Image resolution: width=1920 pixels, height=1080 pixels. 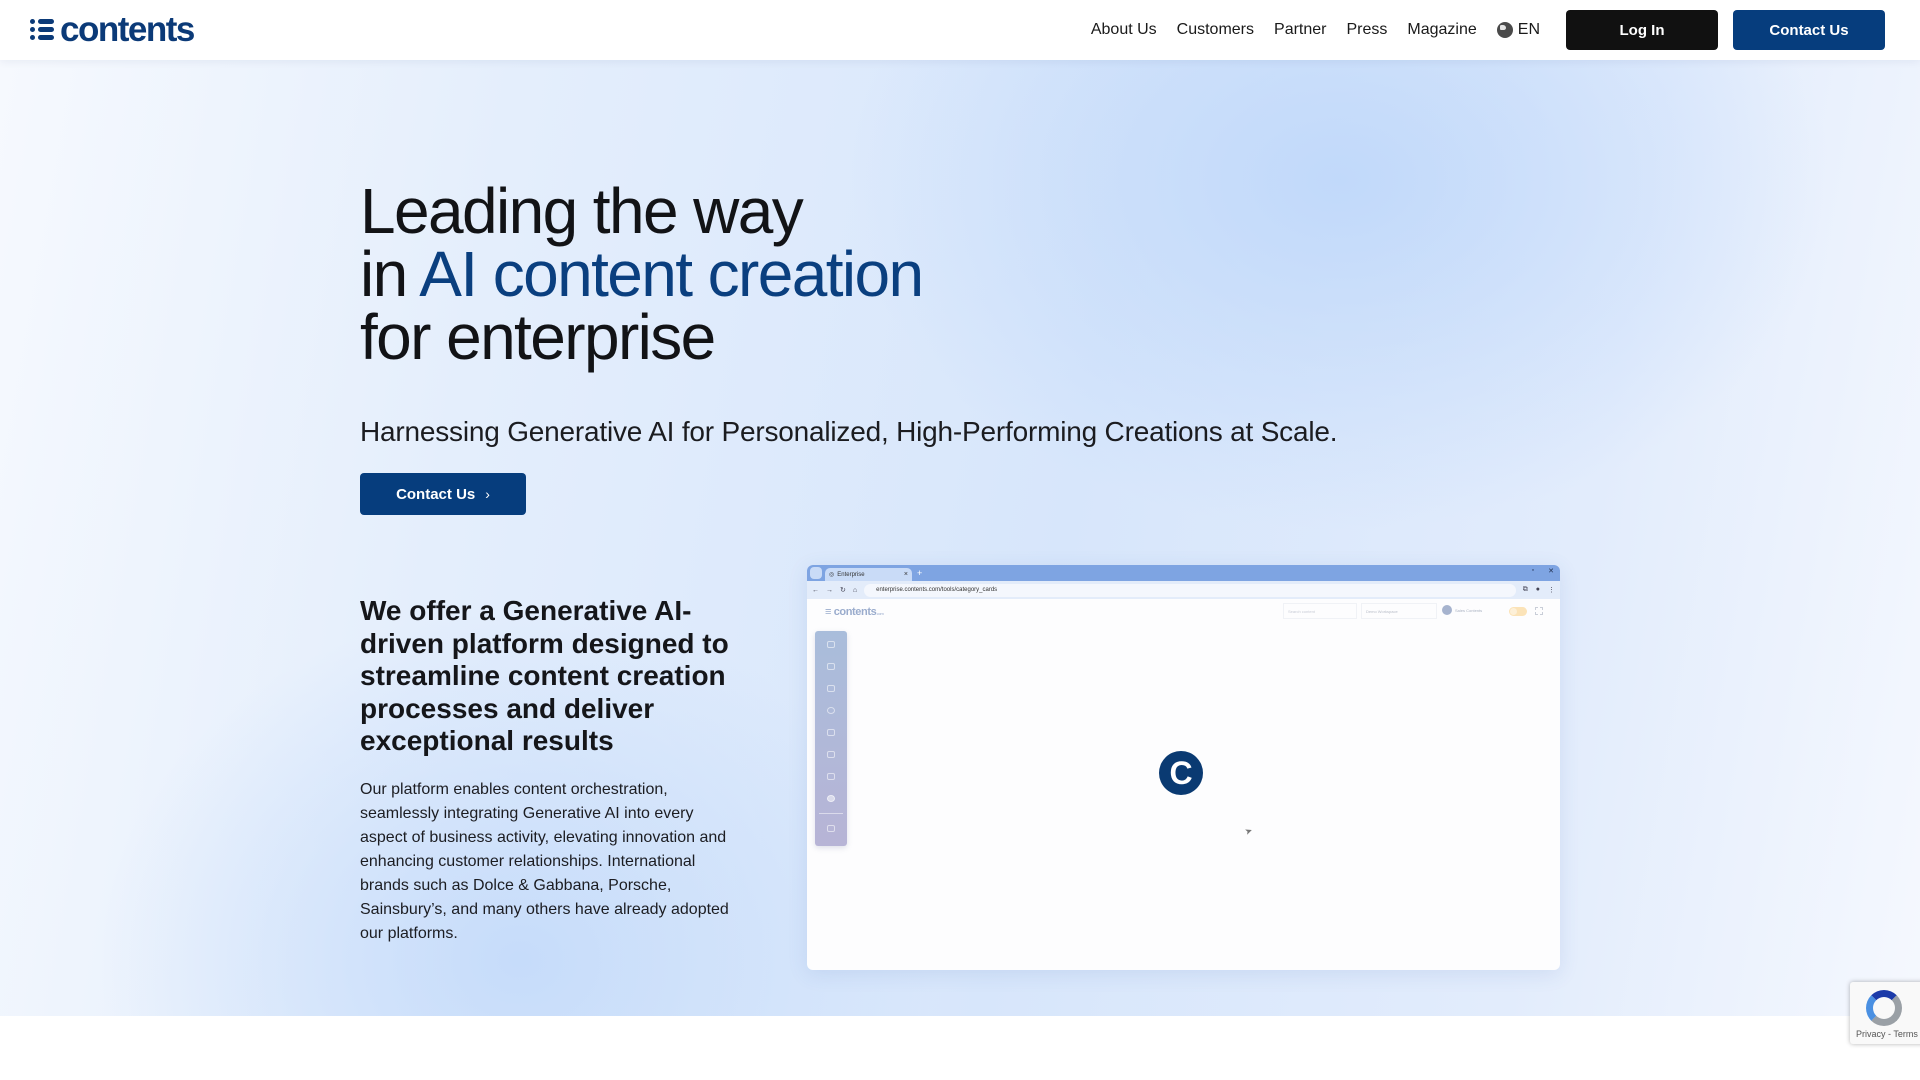 I want to click on mock-sidebar, so click(x=831, y=738).